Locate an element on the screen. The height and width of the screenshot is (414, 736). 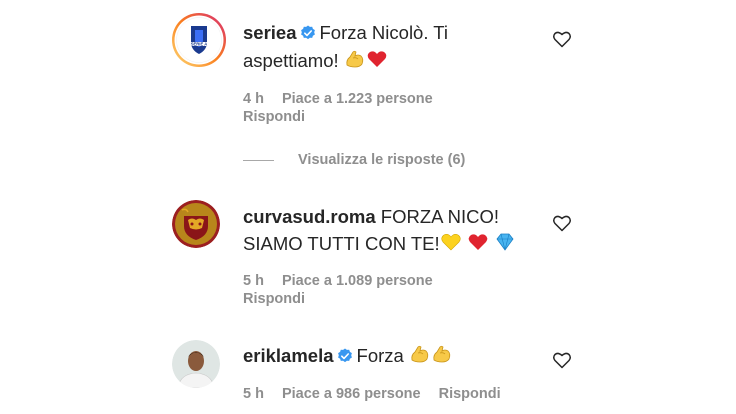
gem-stone-icon is located at coordinates (505, 244).